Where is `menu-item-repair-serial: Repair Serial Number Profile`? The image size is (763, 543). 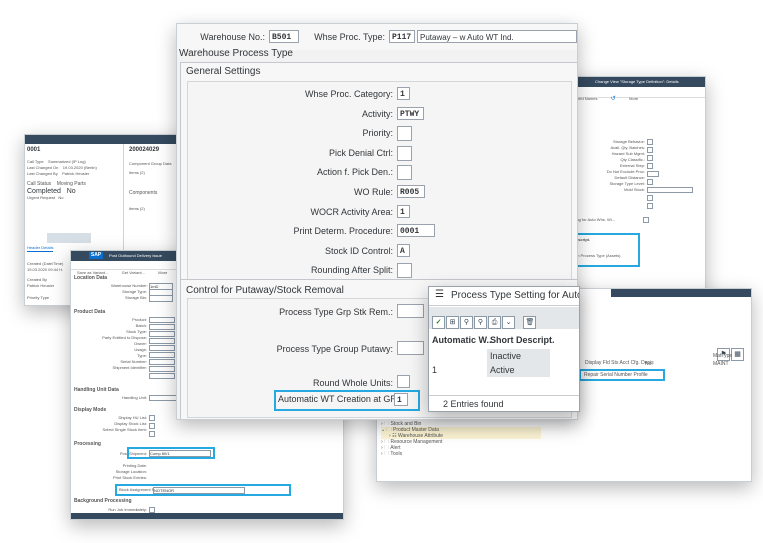 menu-item-repair-serial: Repair Serial Number Profile is located at coordinates (616, 375).